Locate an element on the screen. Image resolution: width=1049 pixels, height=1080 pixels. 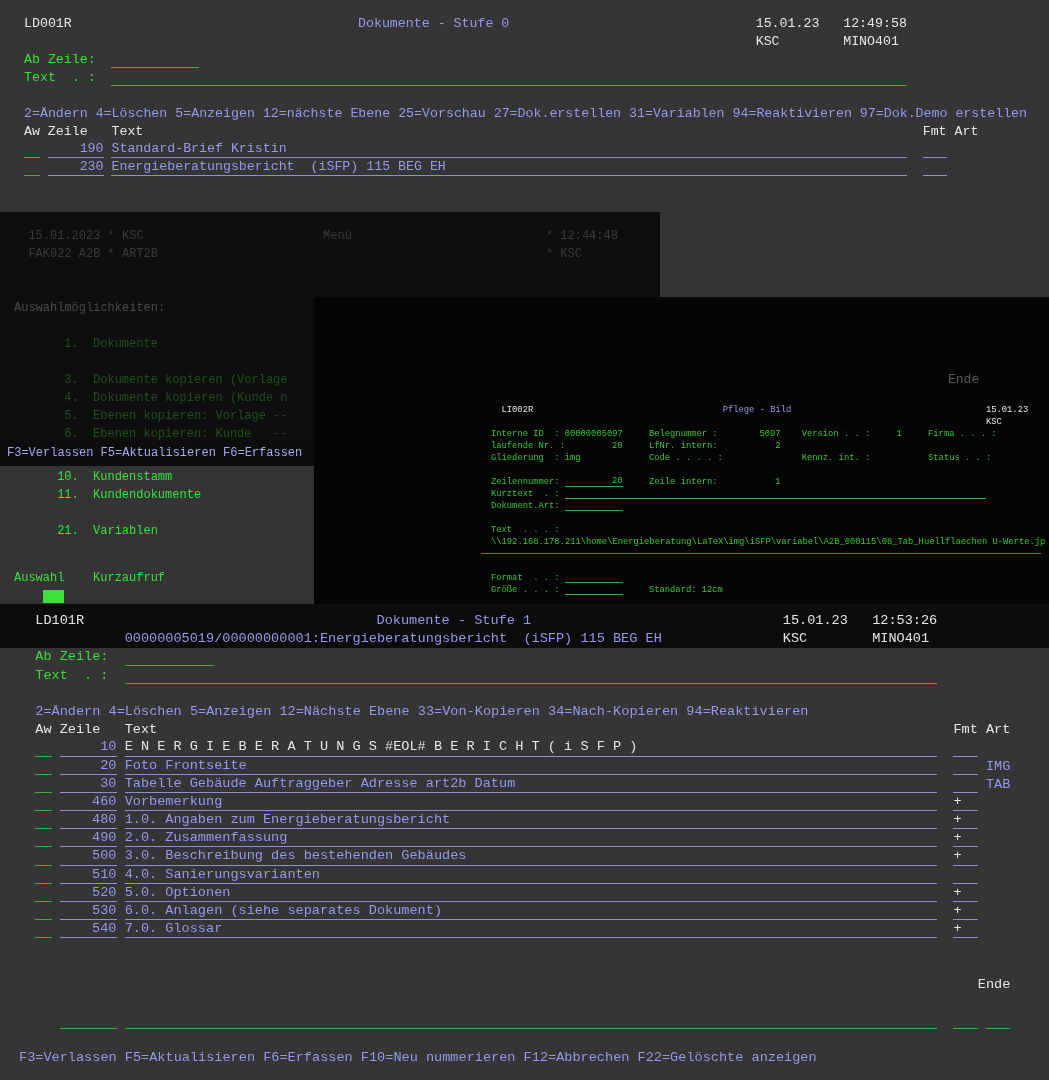
input-field: 20 is located at coordinates (593, 481).